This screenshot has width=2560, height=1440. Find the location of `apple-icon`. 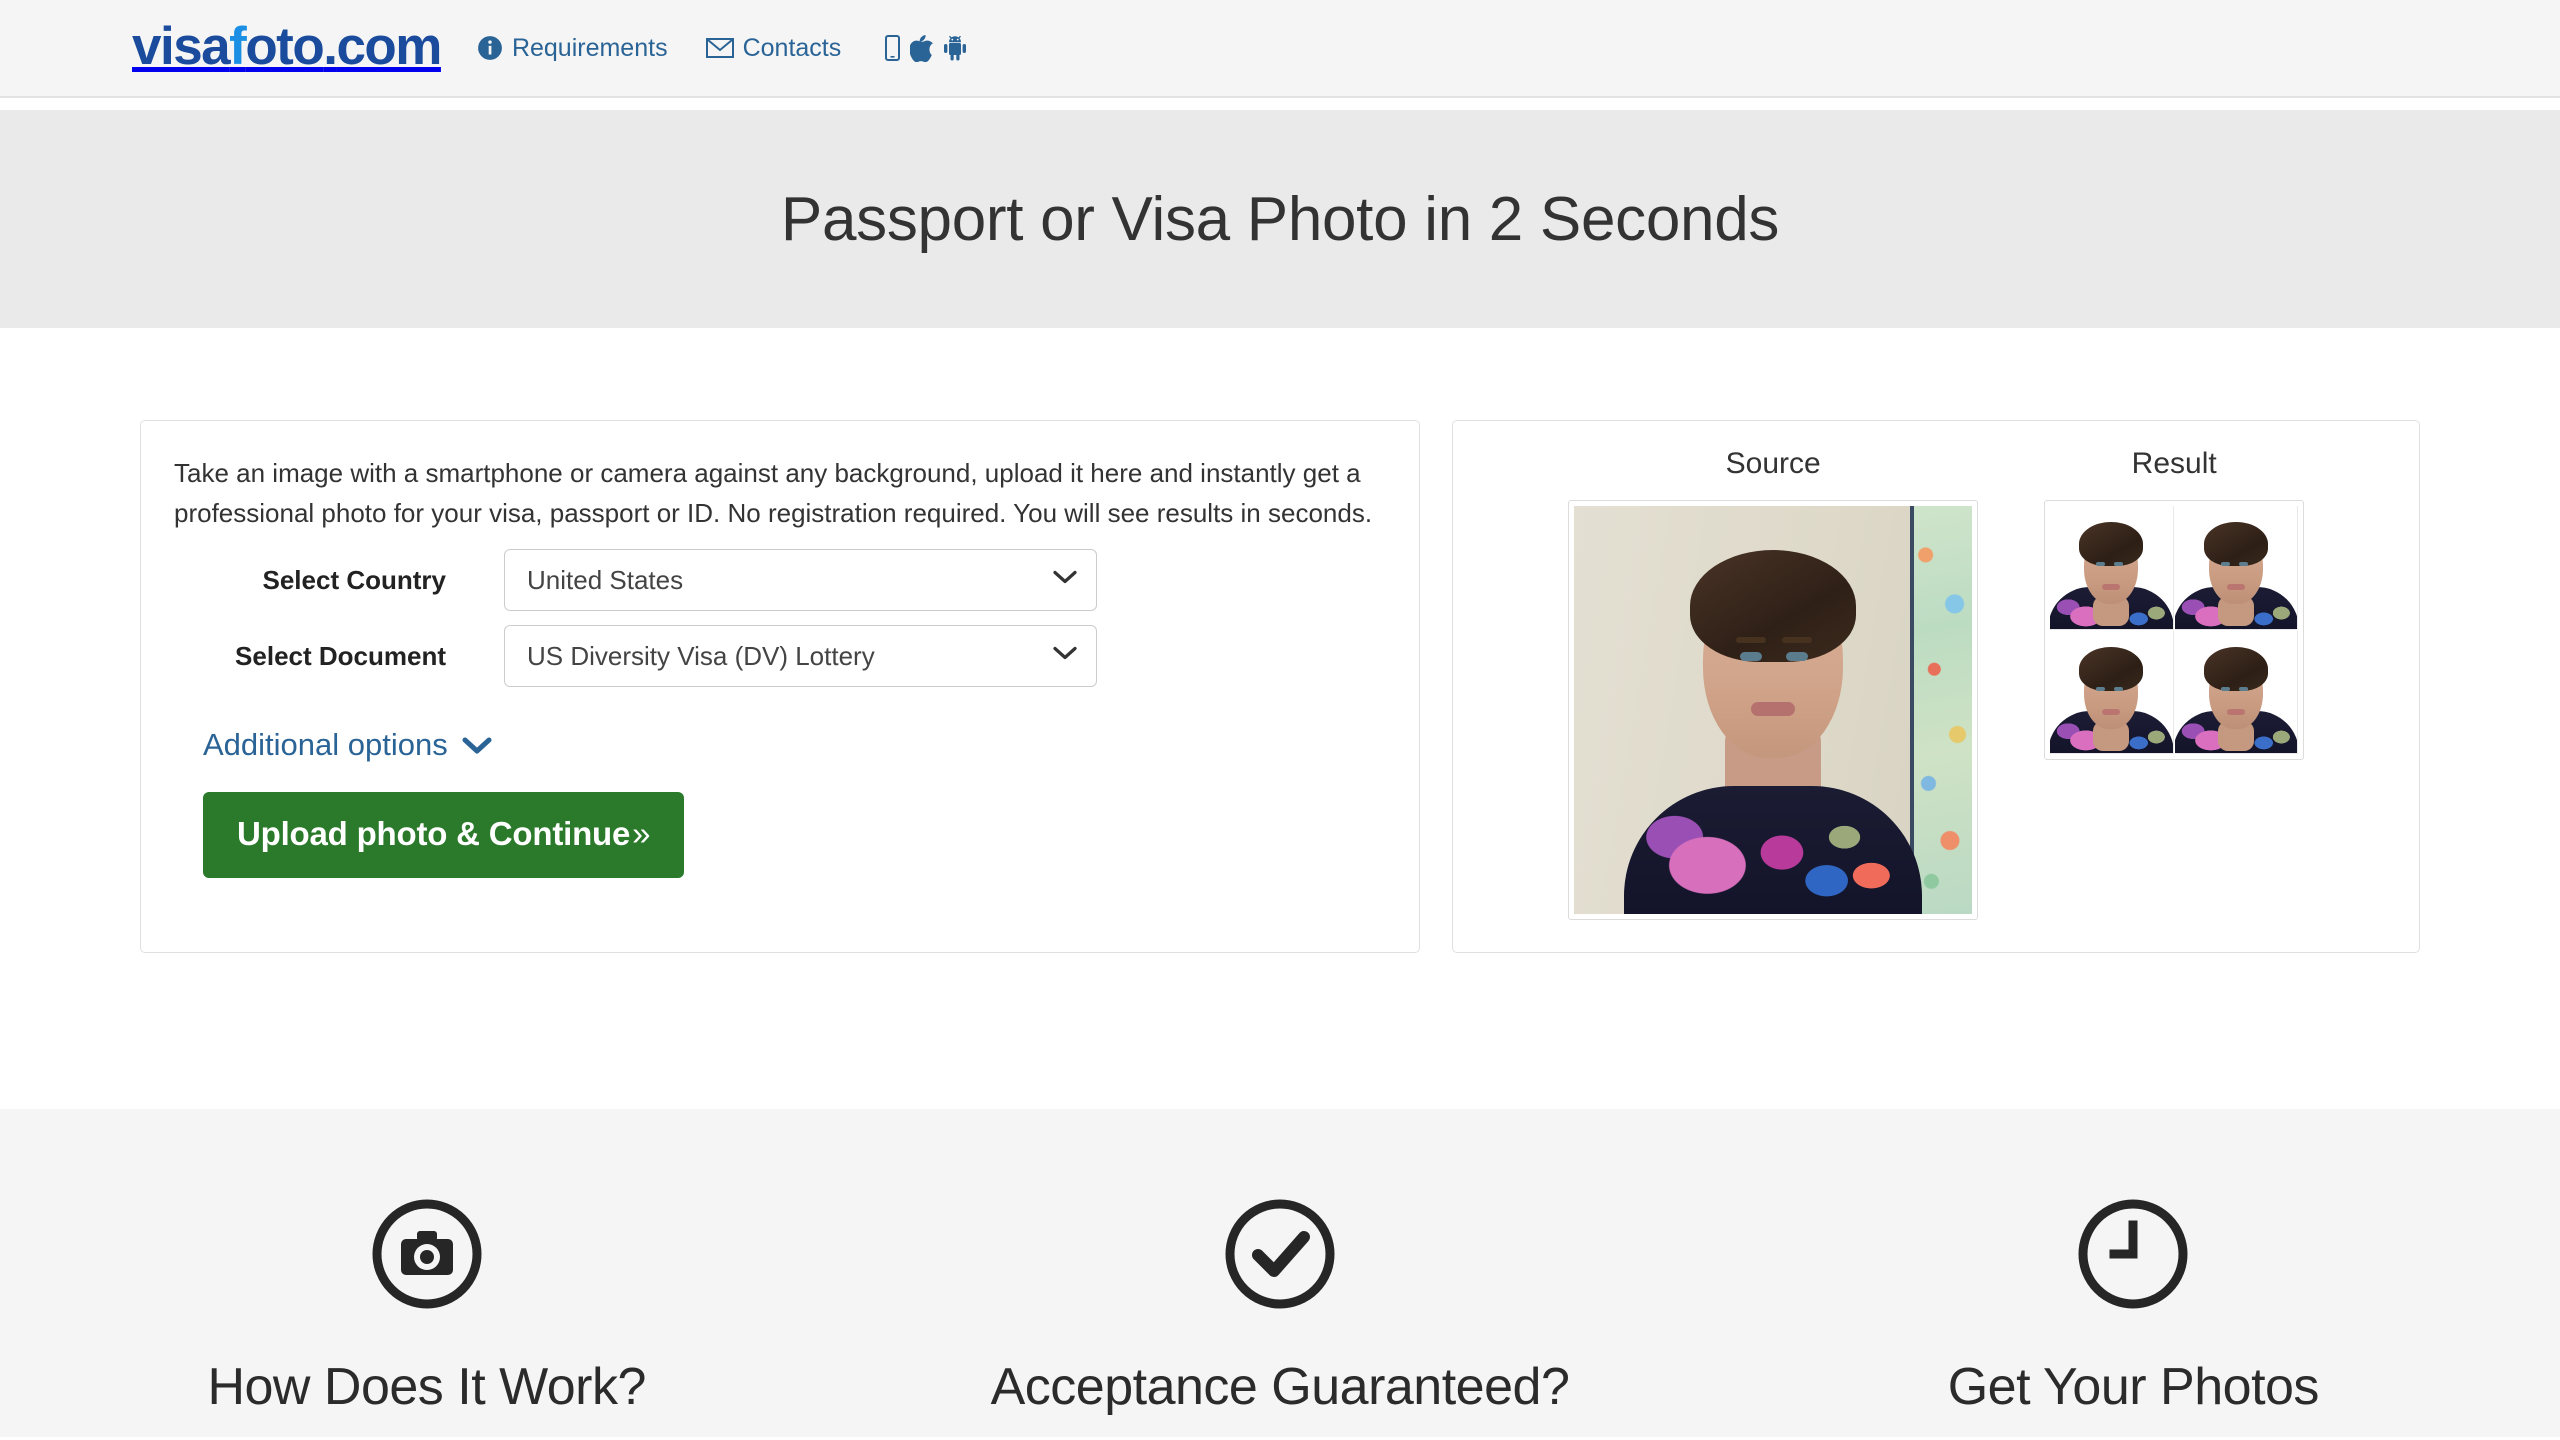

apple-icon is located at coordinates (922, 48).